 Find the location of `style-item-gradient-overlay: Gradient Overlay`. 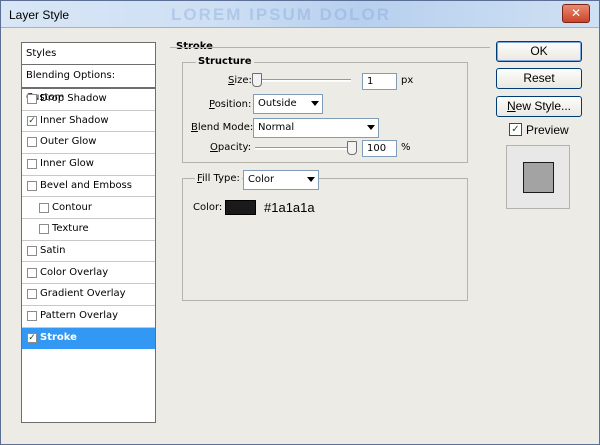

style-item-gradient-overlay: Gradient Overlay is located at coordinates (88, 295).